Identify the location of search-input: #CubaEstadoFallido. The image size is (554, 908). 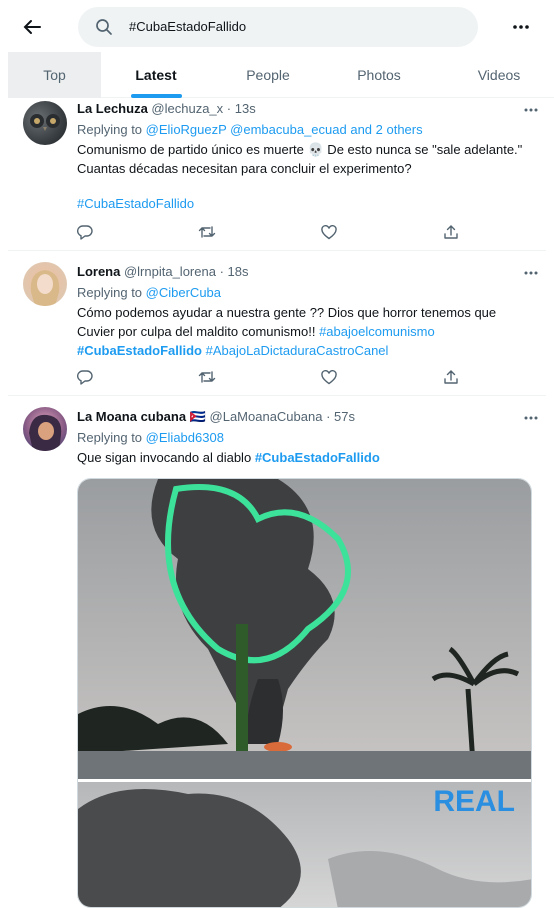
(278, 27).